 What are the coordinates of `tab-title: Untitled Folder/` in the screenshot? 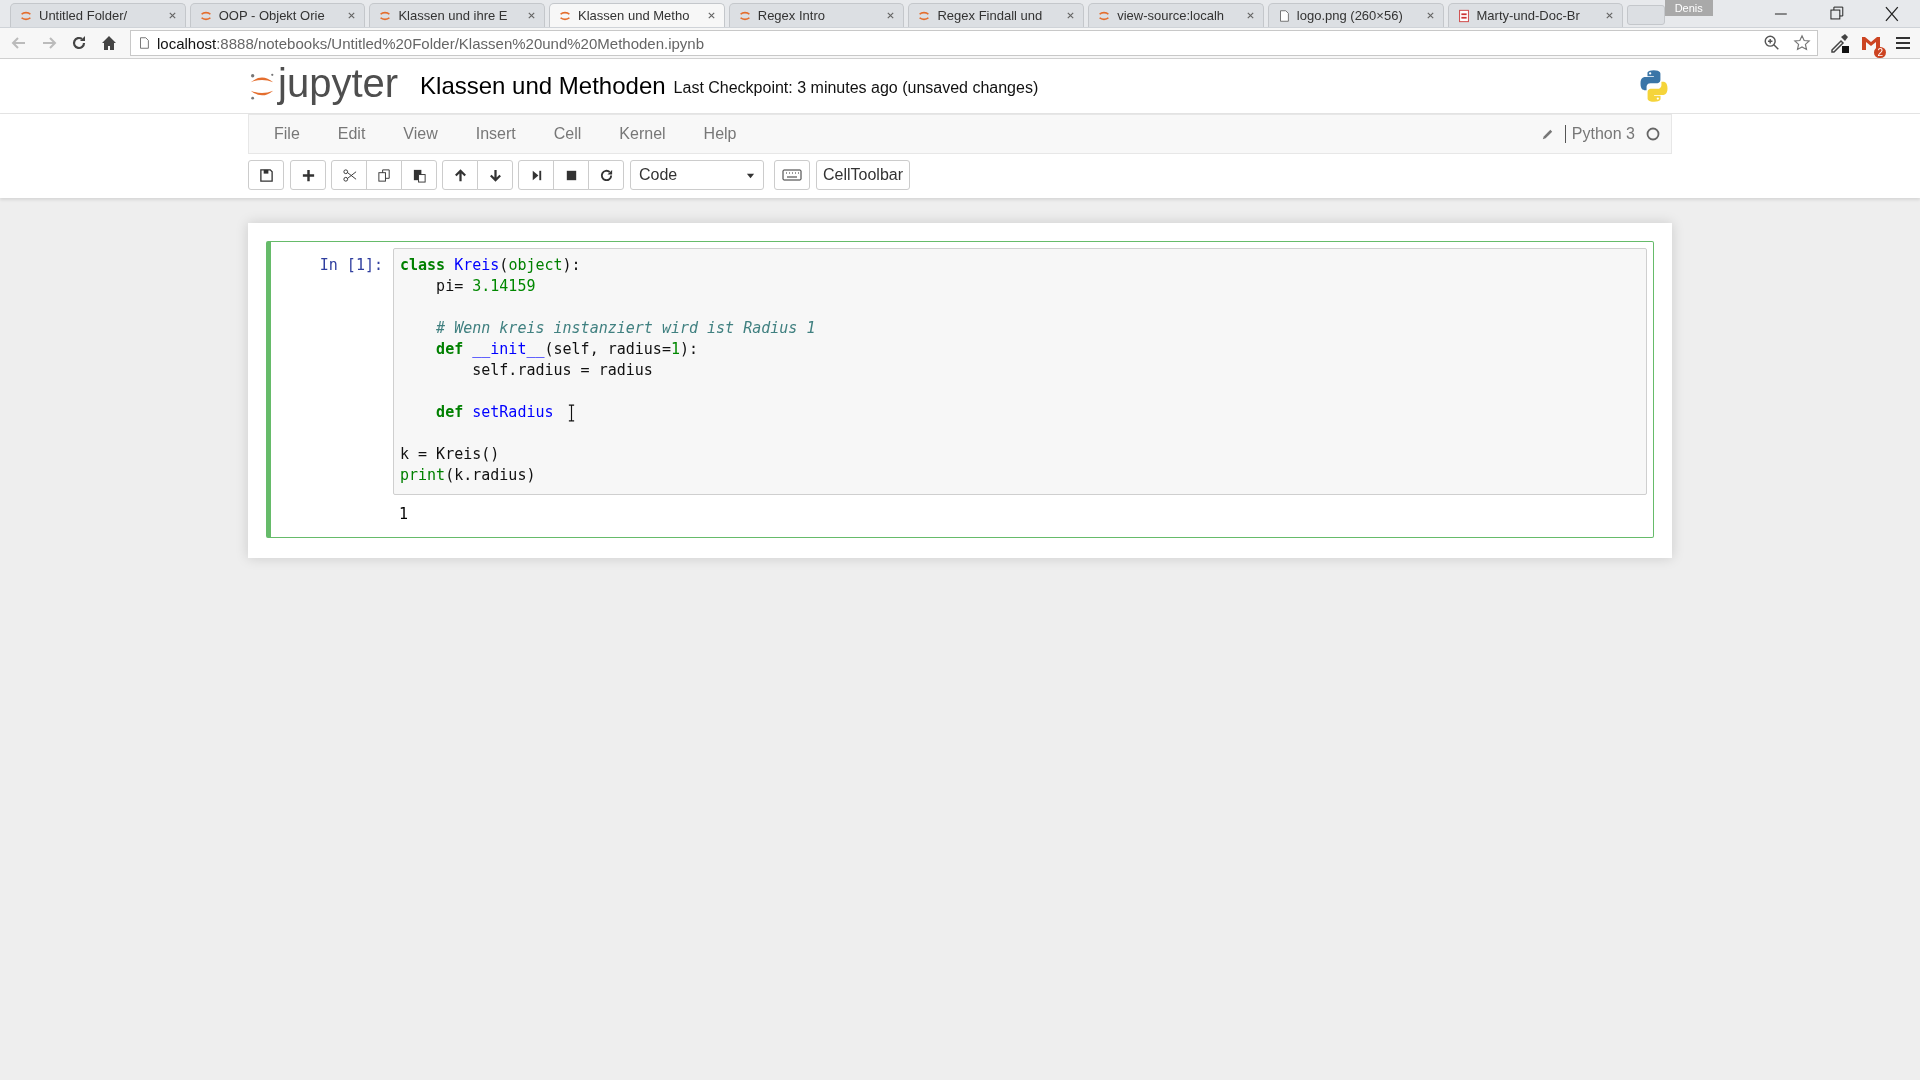 It's located at (84, 15).